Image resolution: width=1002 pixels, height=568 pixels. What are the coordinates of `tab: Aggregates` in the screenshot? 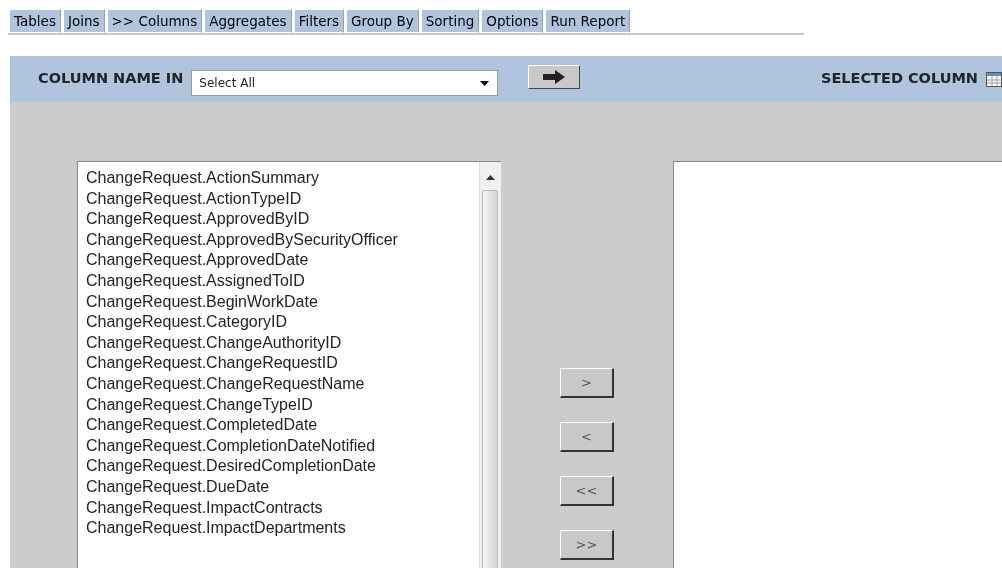 It's located at (248, 21).